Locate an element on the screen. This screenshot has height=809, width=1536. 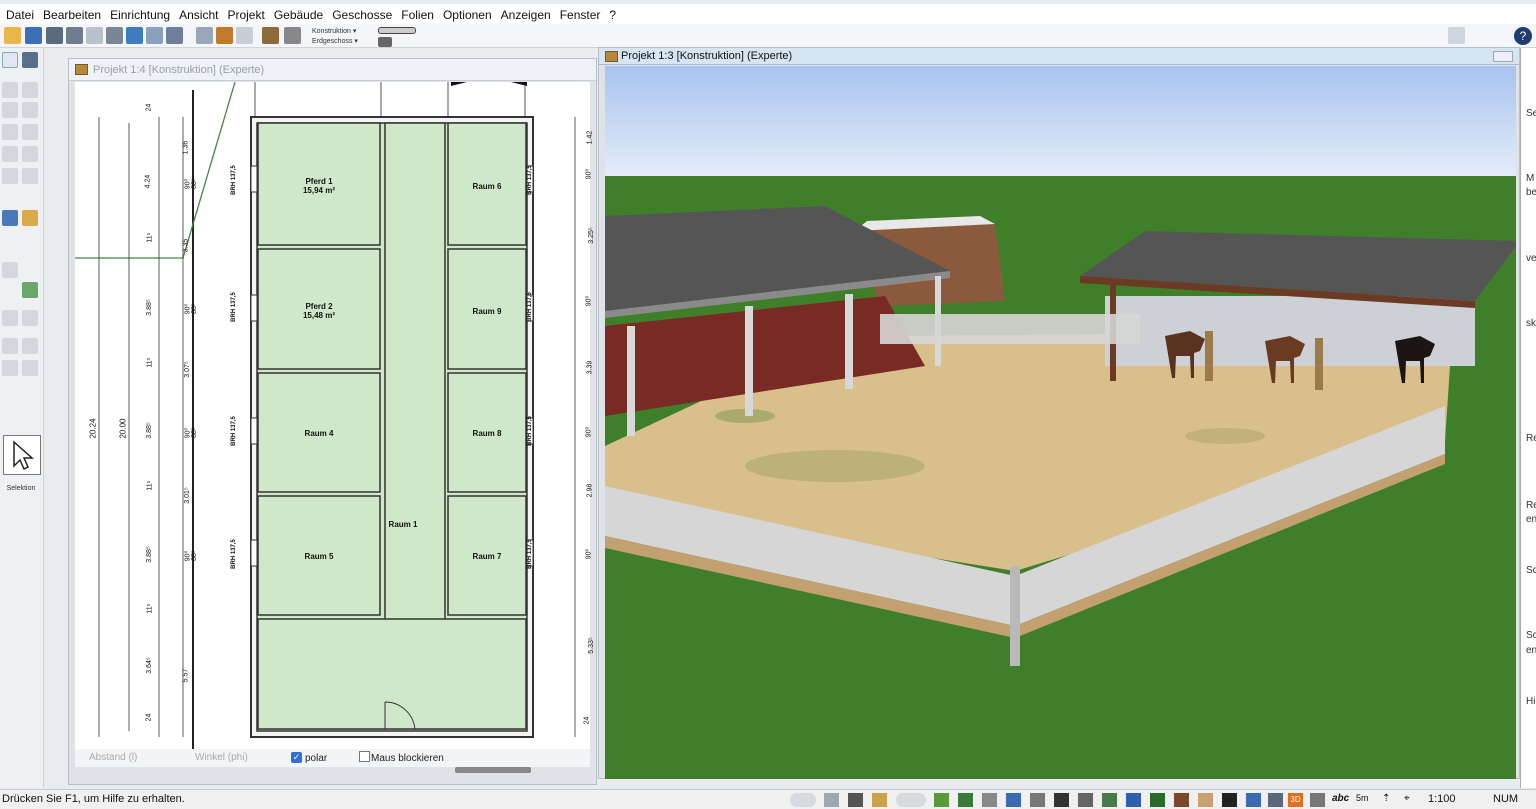
selection-tool-button is located at coordinates (22, 455).